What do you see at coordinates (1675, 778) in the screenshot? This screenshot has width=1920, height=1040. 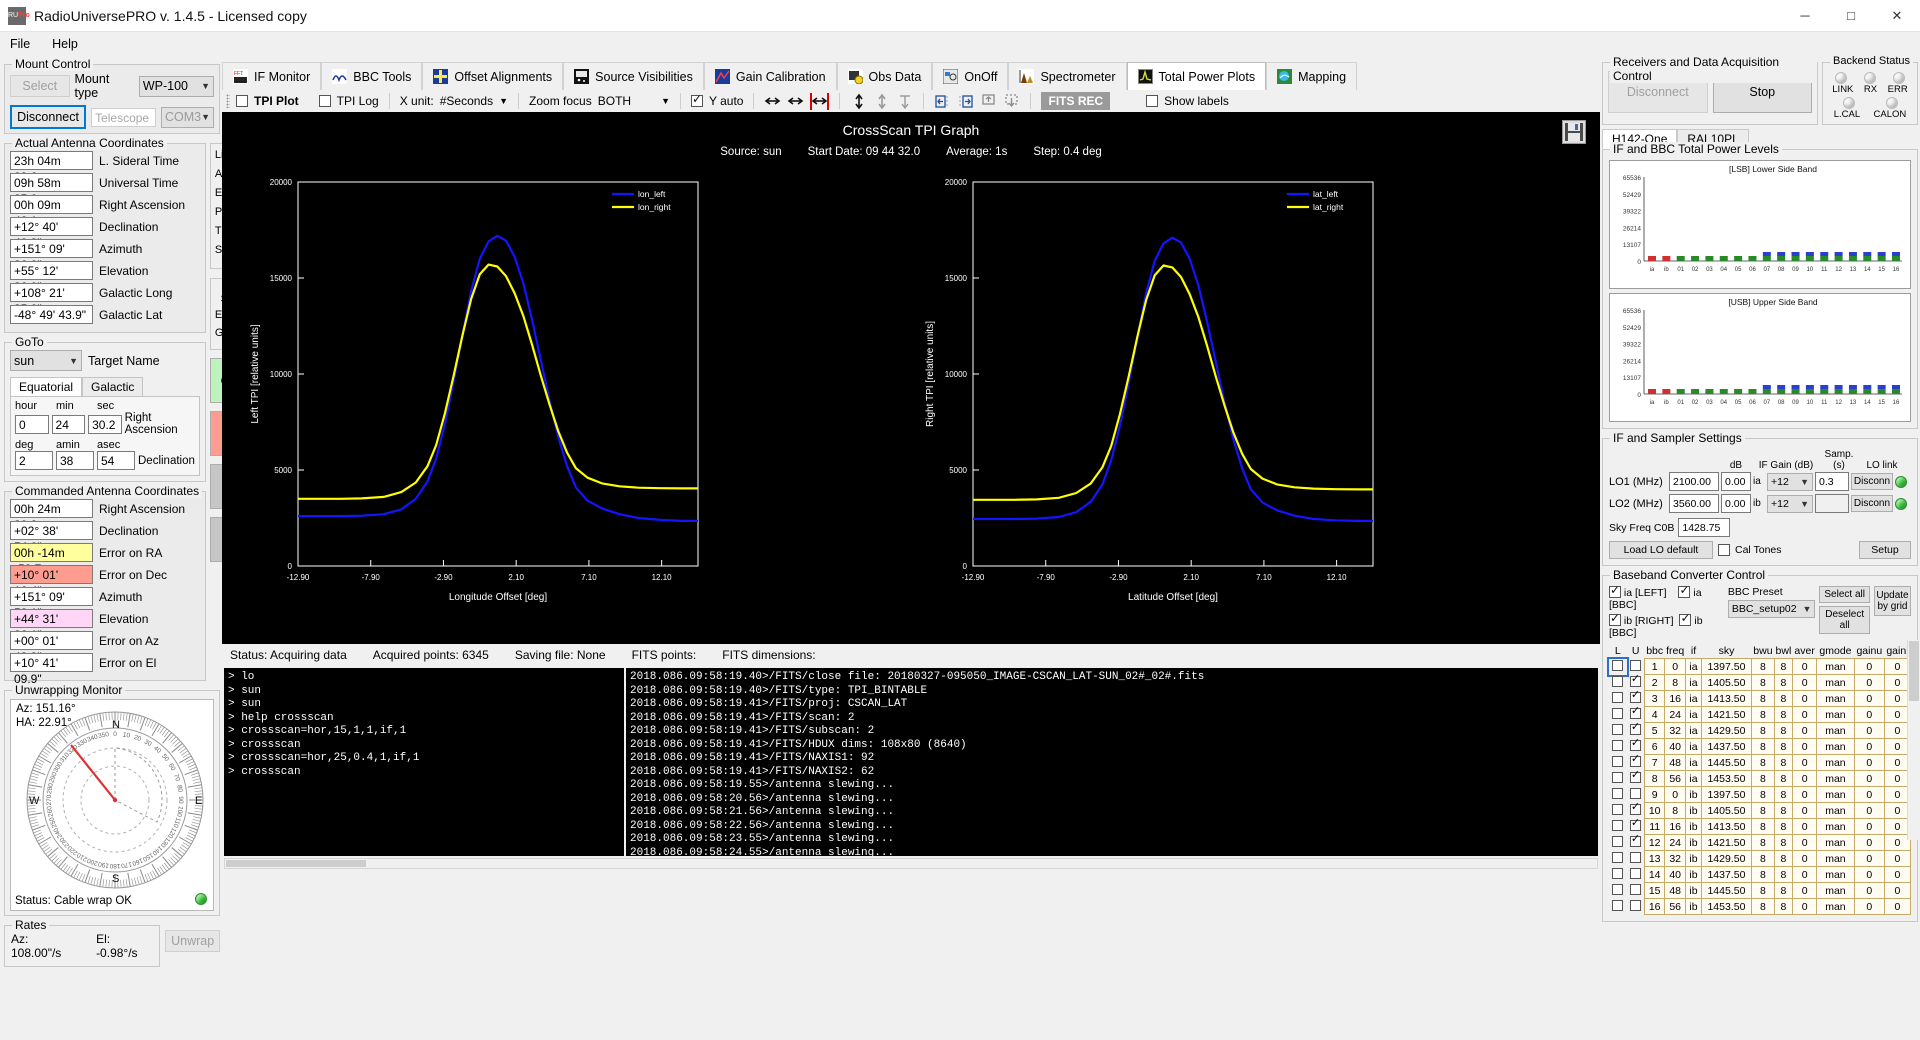 I see `bbc-cell-freq: 56` at bounding box center [1675, 778].